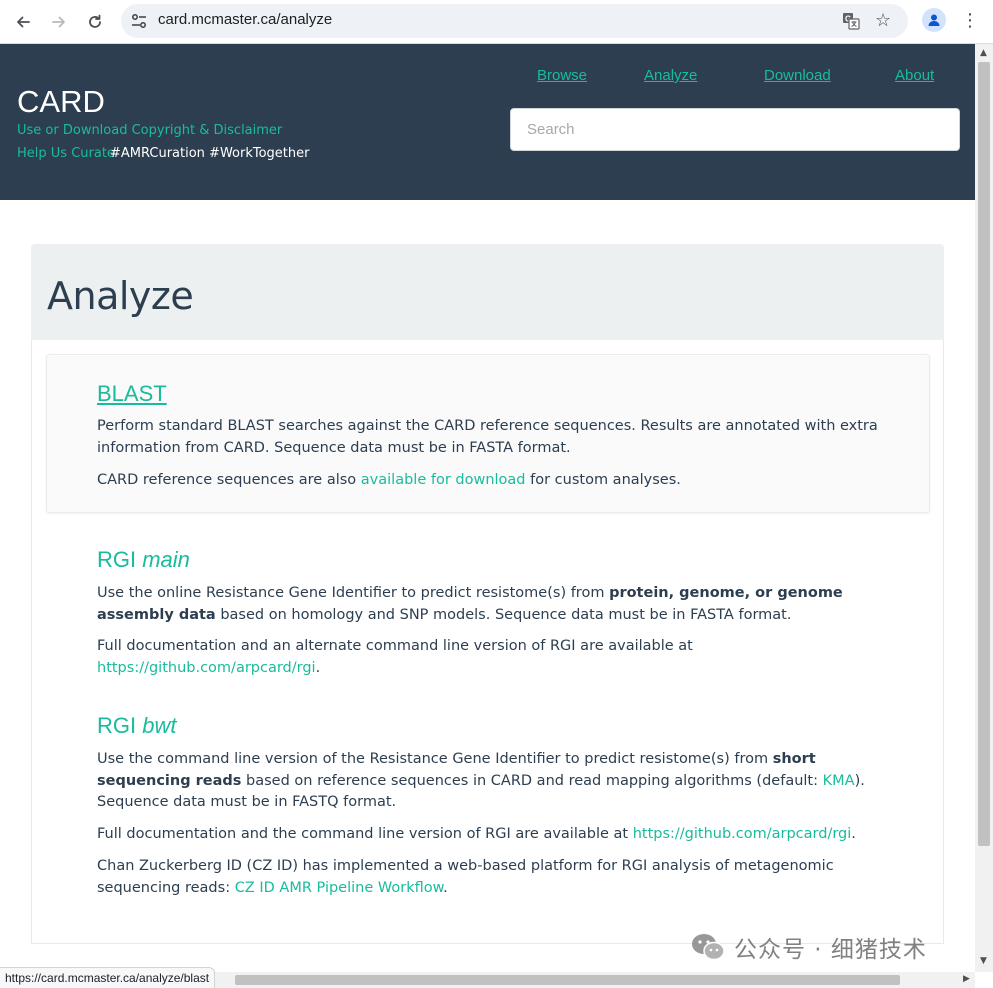 The height and width of the screenshot is (988, 993). What do you see at coordinates (318, 667) in the screenshot?
I see `rgi-main-docs-post: .` at bounding box center [318, 667].